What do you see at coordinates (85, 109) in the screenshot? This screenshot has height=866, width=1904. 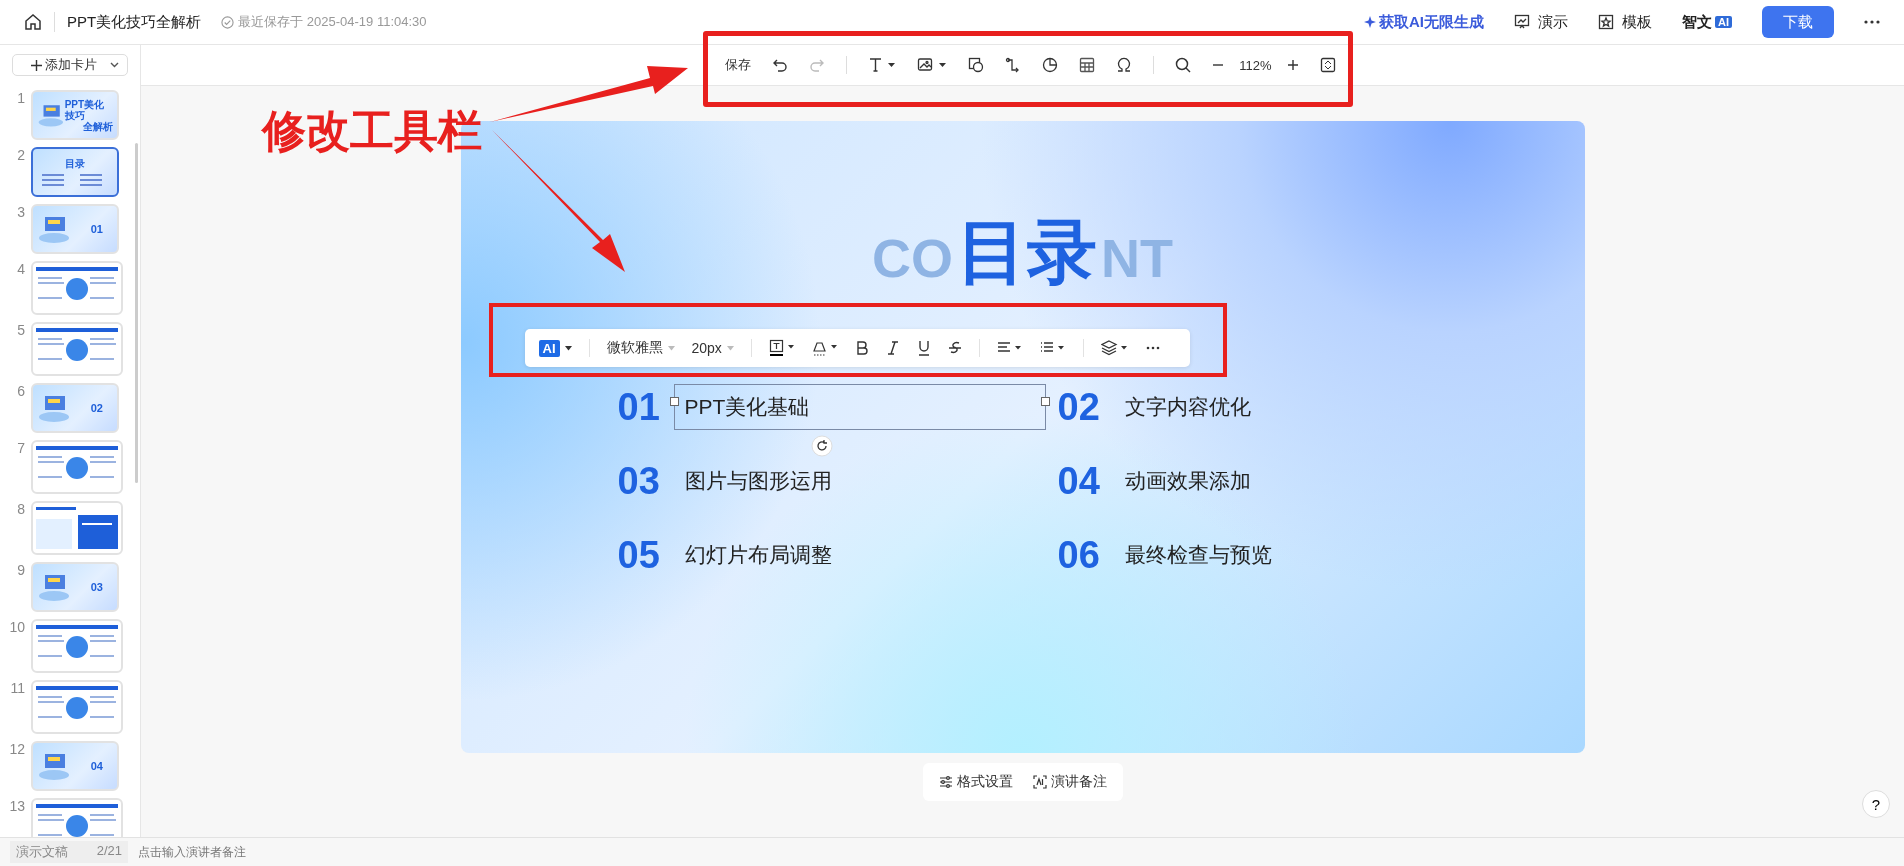 I see `thumbnail-text: PPT美化技巧` at bounding box center [85, 109].